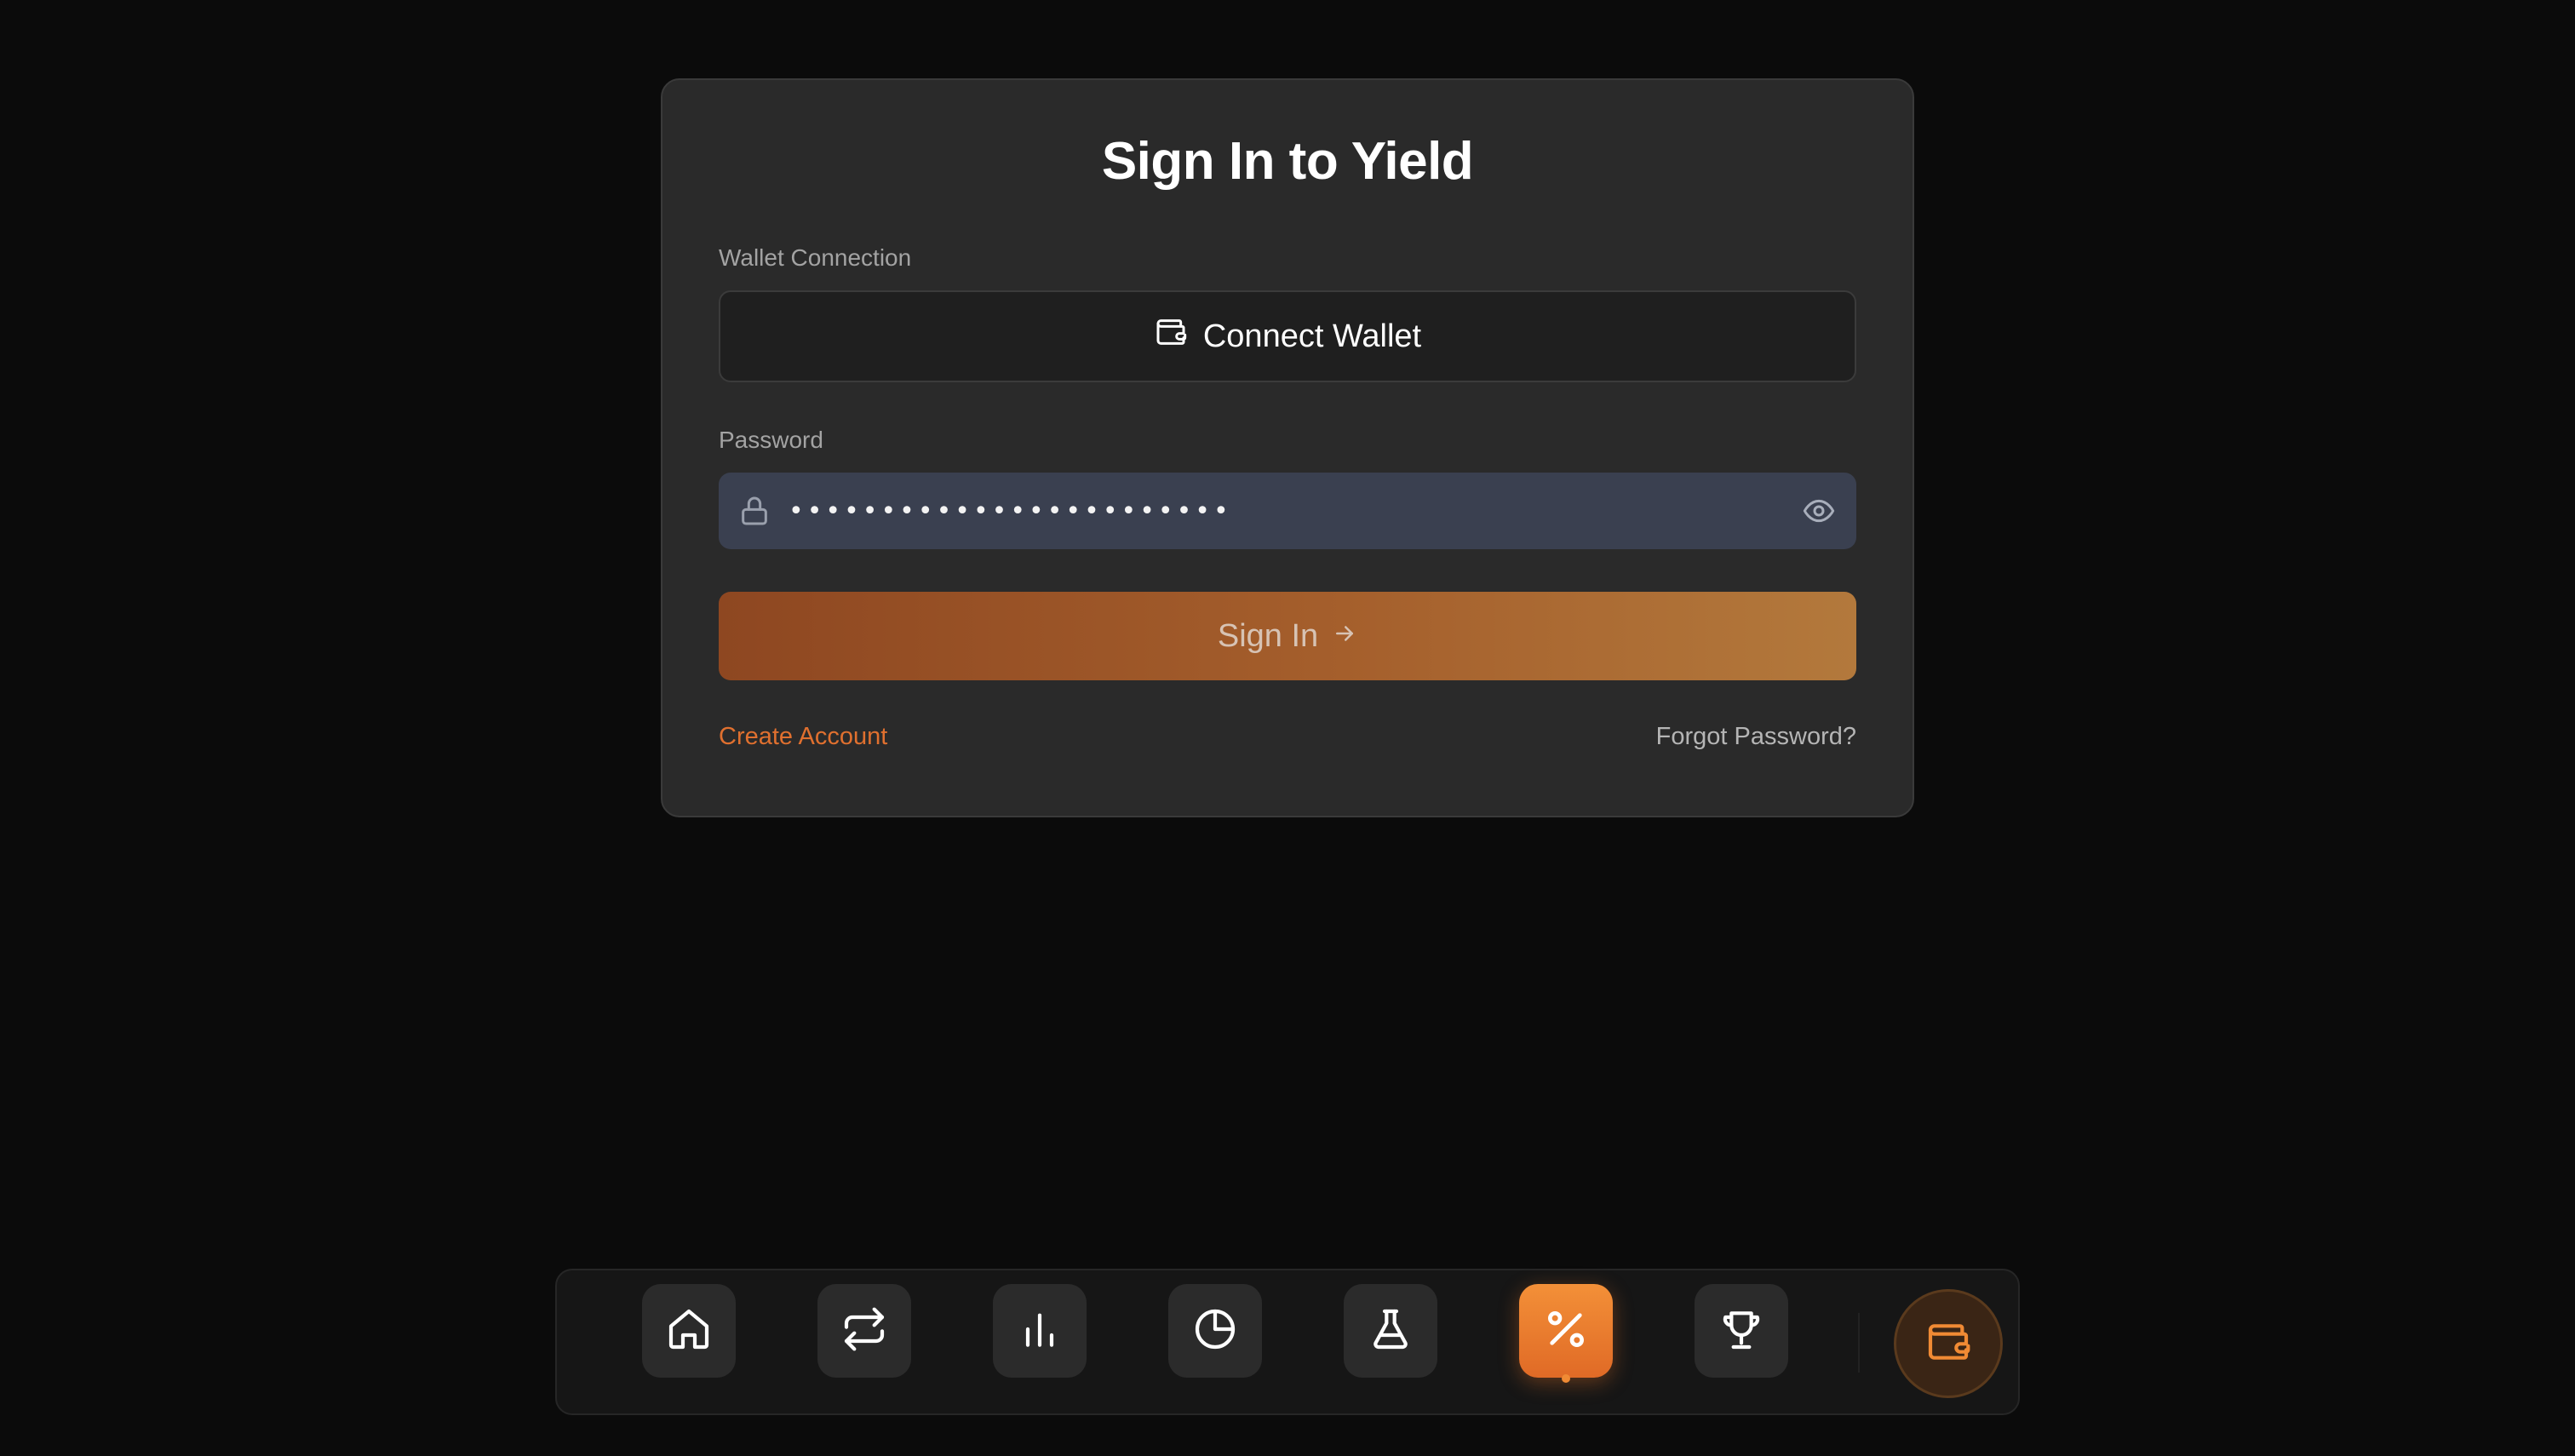  Describe the element at coordinates (1859, 1343) in the screenshot. I see `dock-divider` at that location.